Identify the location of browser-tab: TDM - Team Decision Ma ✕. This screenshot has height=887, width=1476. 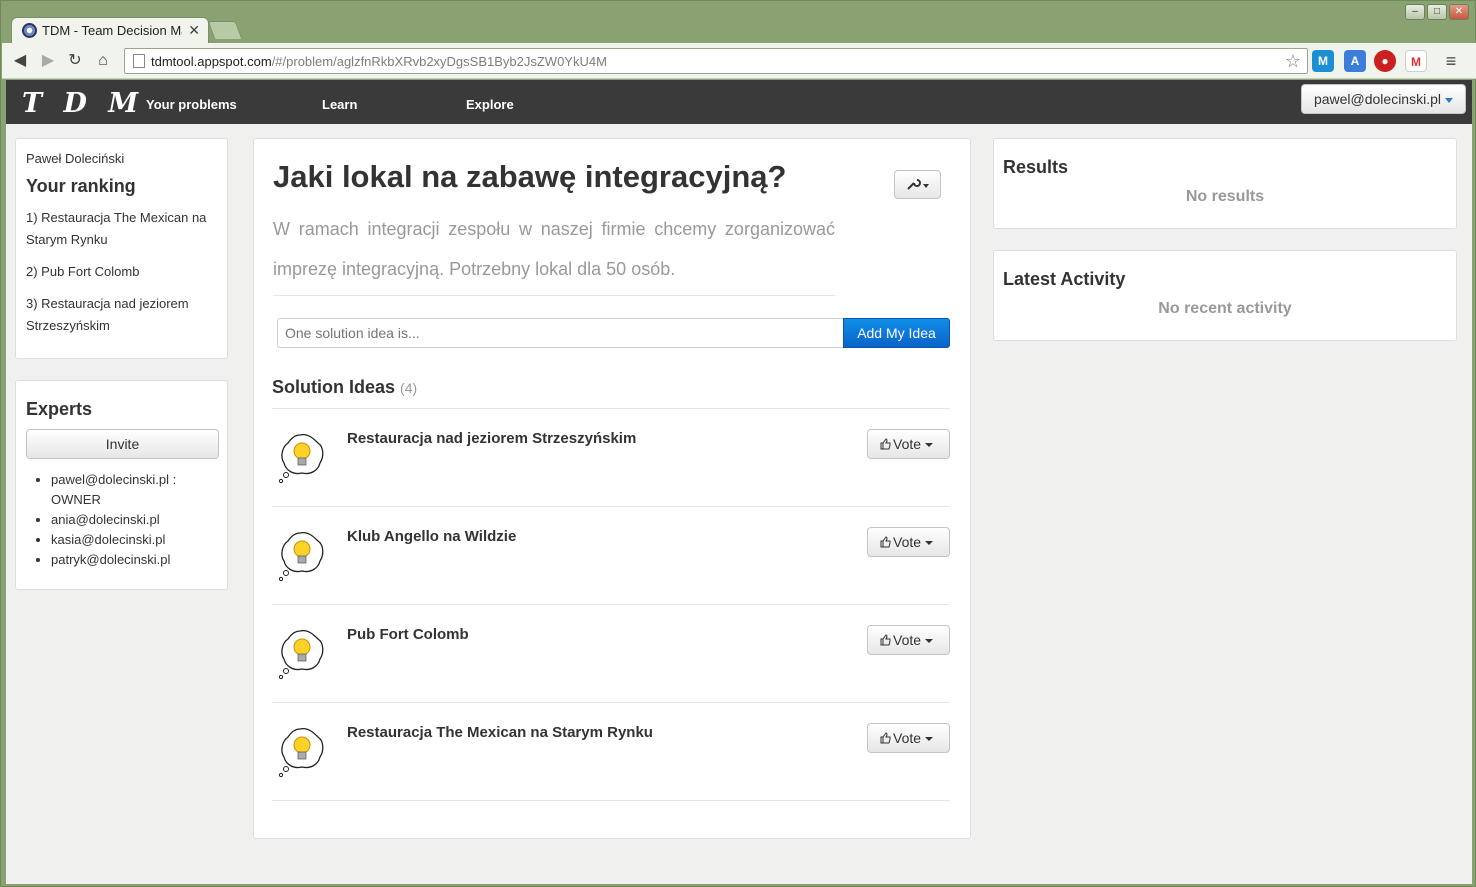
(110, 30).